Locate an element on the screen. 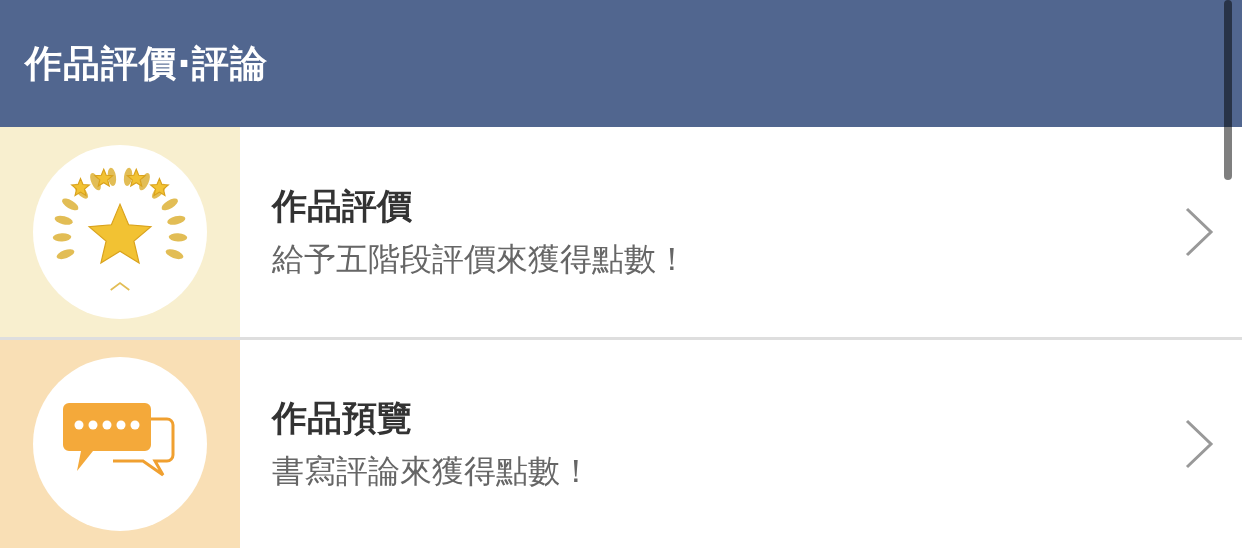  item-title: 作品預覽 is located at coordinates (342, 418).